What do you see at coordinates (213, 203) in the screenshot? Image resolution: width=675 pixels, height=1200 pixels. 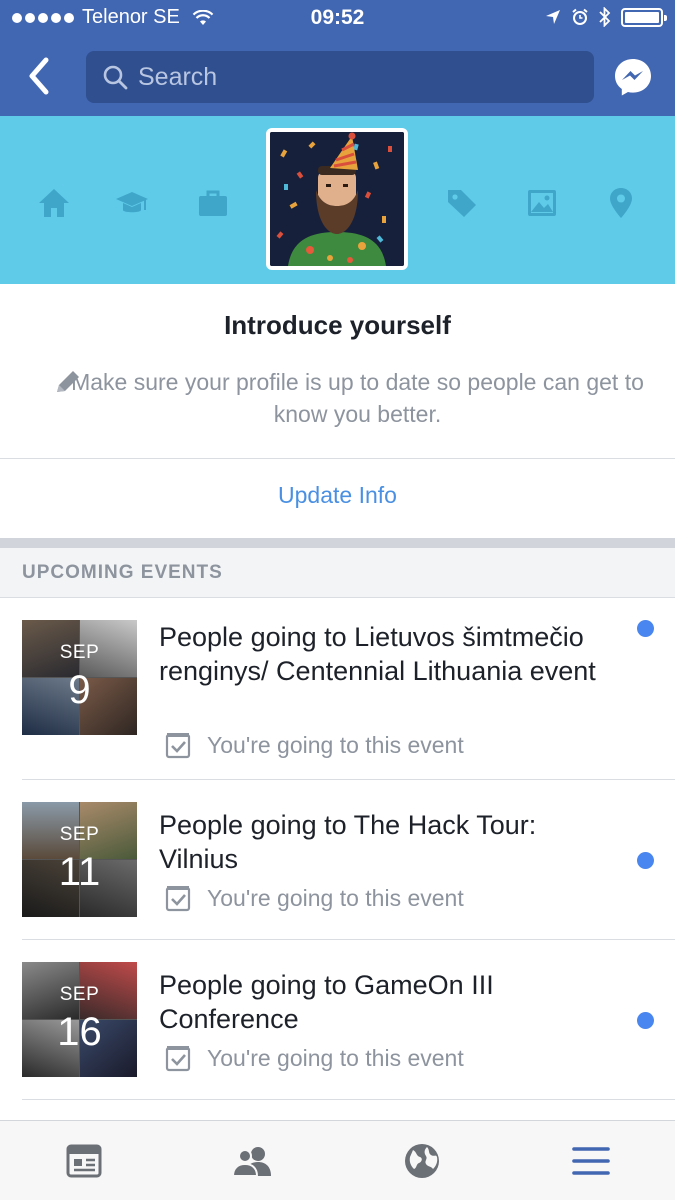 I see `briefcase-icon` at bounding box center [213, 203].